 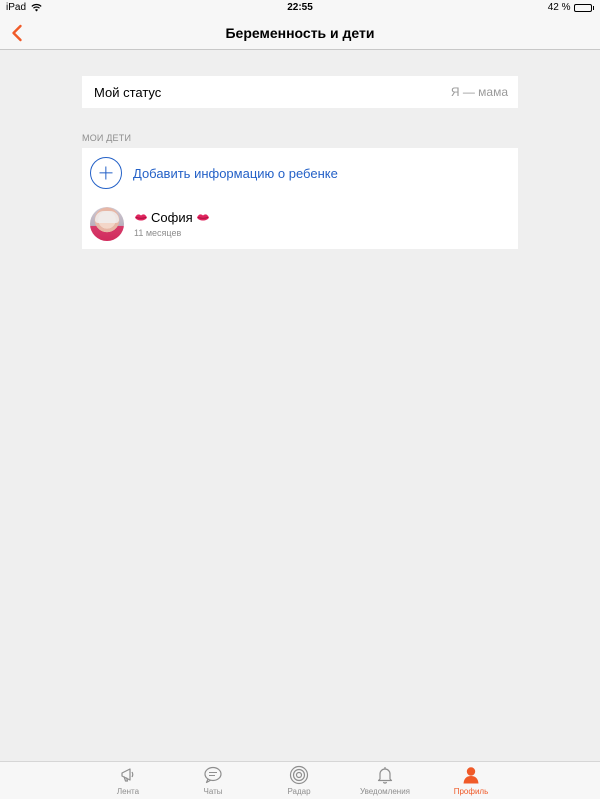 I want to click on status-bar: iPad 22:55 42 %, so click(x=300, y=8).